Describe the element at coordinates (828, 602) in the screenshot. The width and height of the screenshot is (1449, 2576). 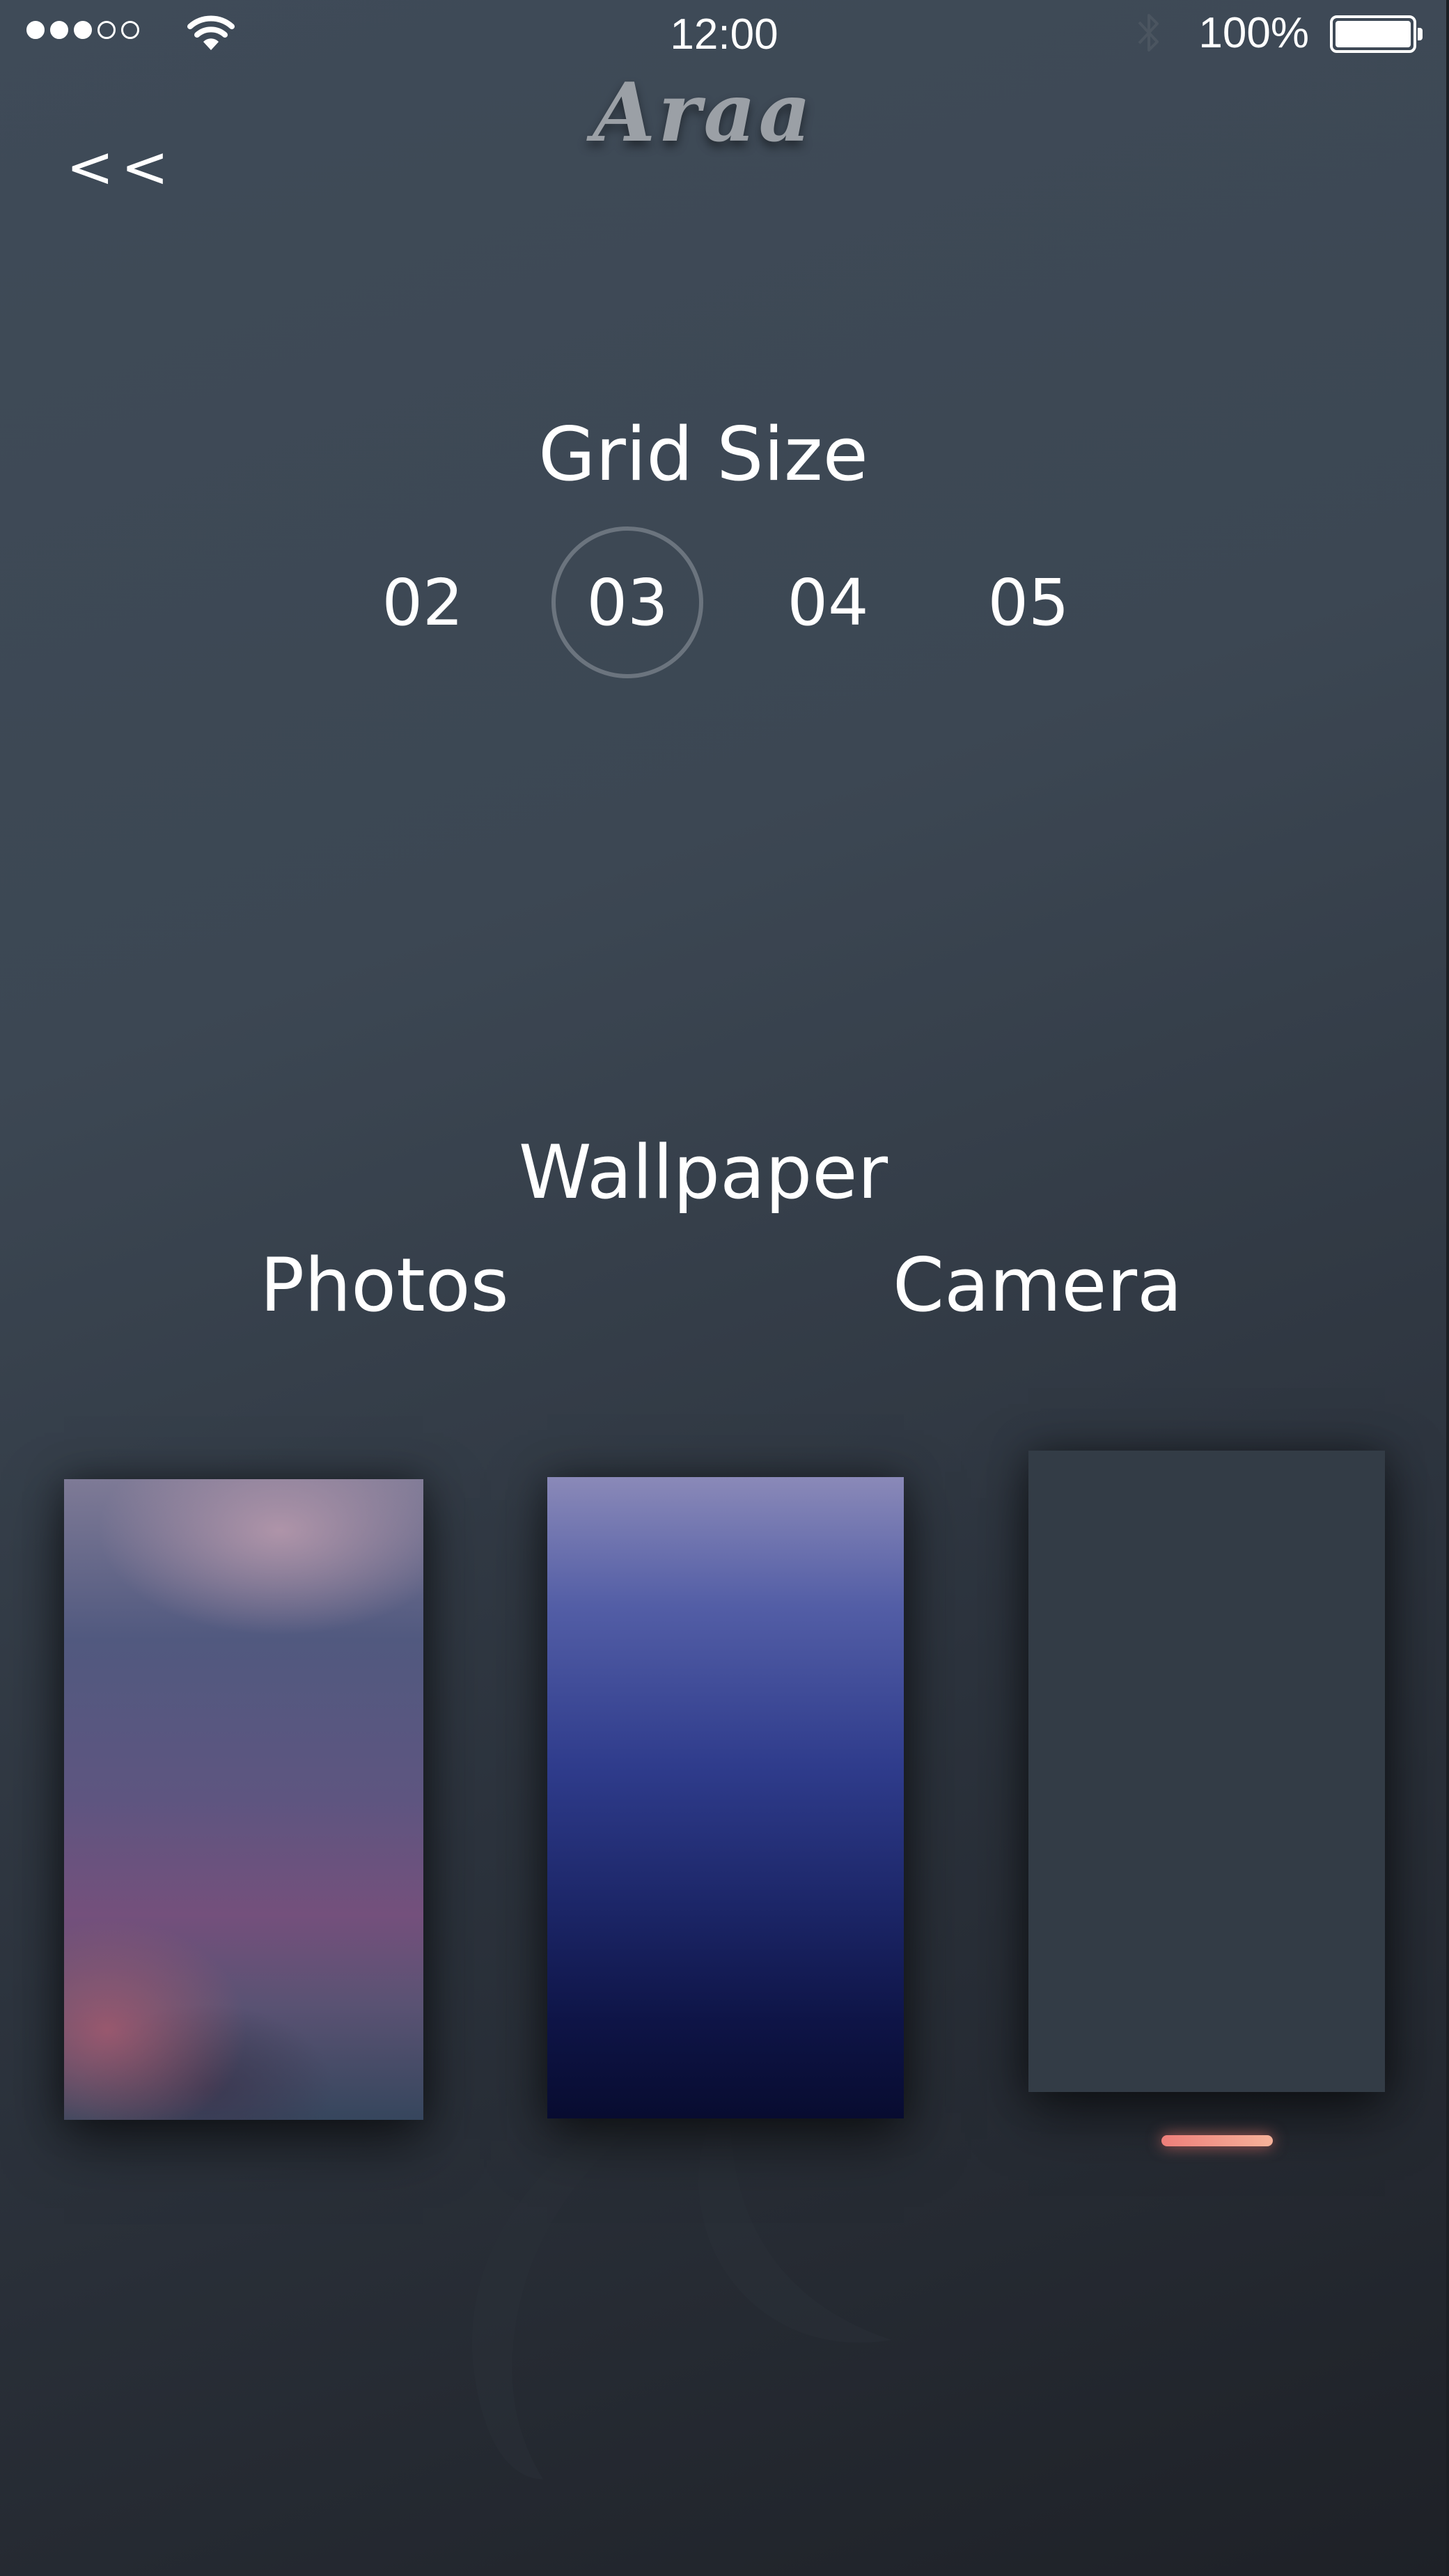
I see `grid-option-04: 04` at that location.